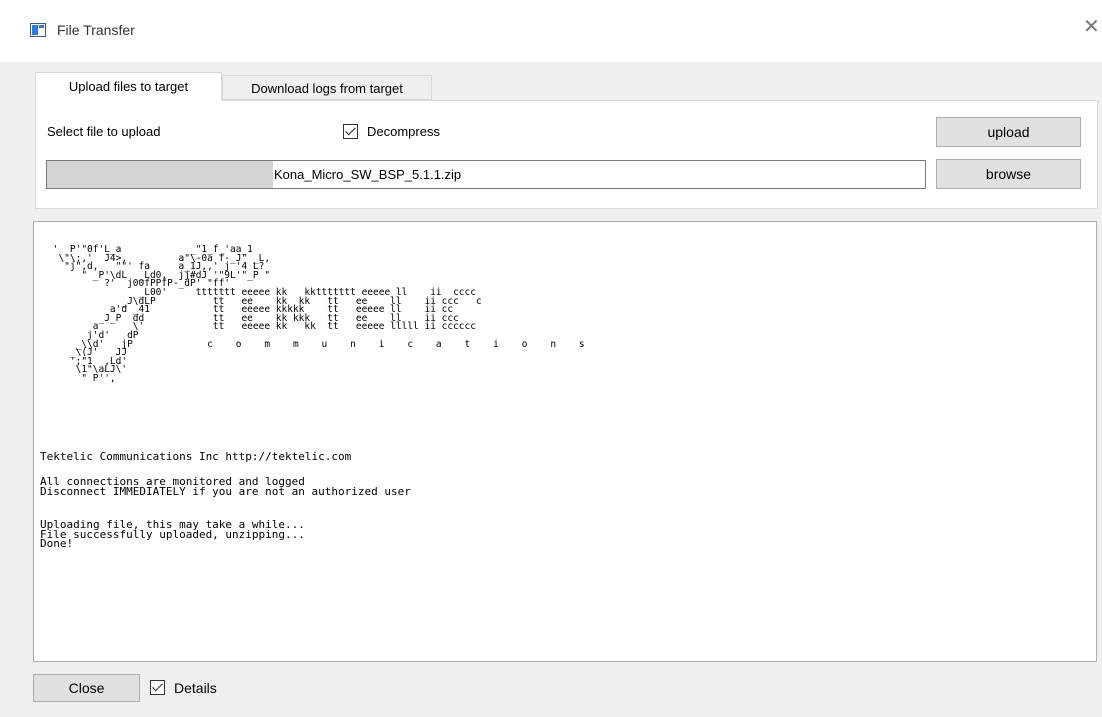 Image resolution: width=1102 pixels, height=717 pixels. I want to click on decompress-label: Decompress, so click(403, 131).